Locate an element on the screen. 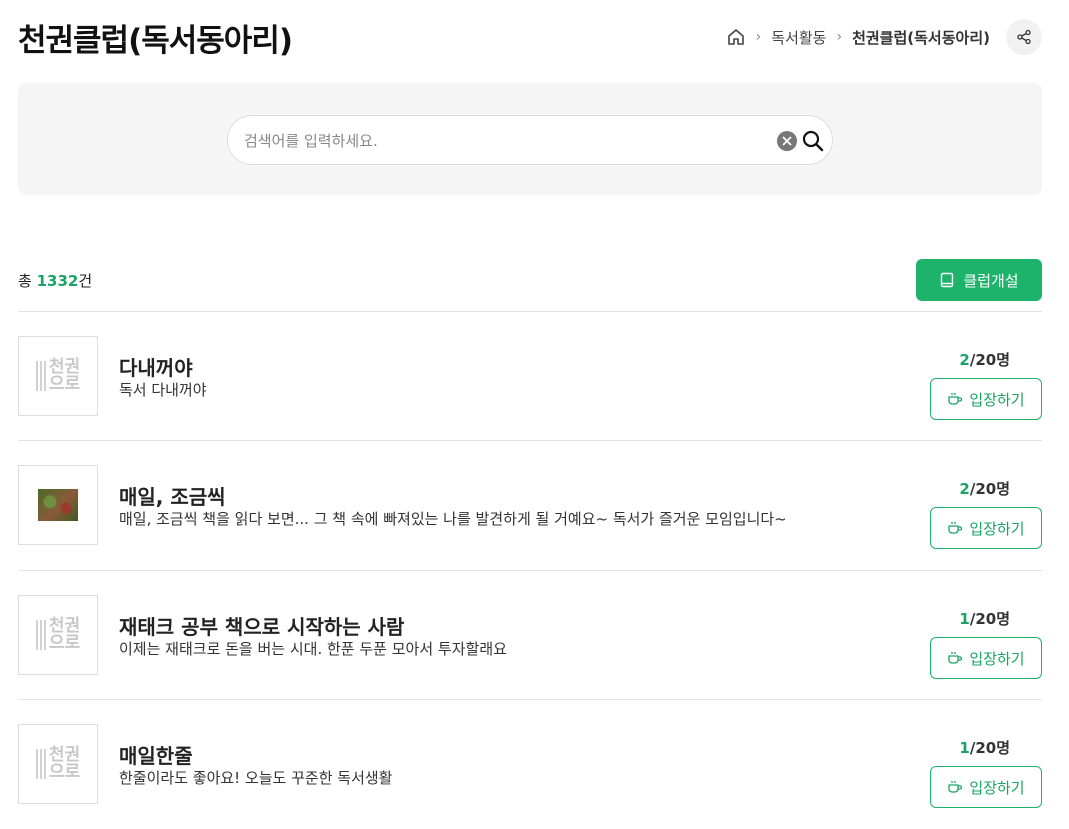 Image resolution: width=1069 pixels, height=829 pixels. breadcrumb-item-current: 천권클럽(독서동아리) is located at coordinates (921, 37).